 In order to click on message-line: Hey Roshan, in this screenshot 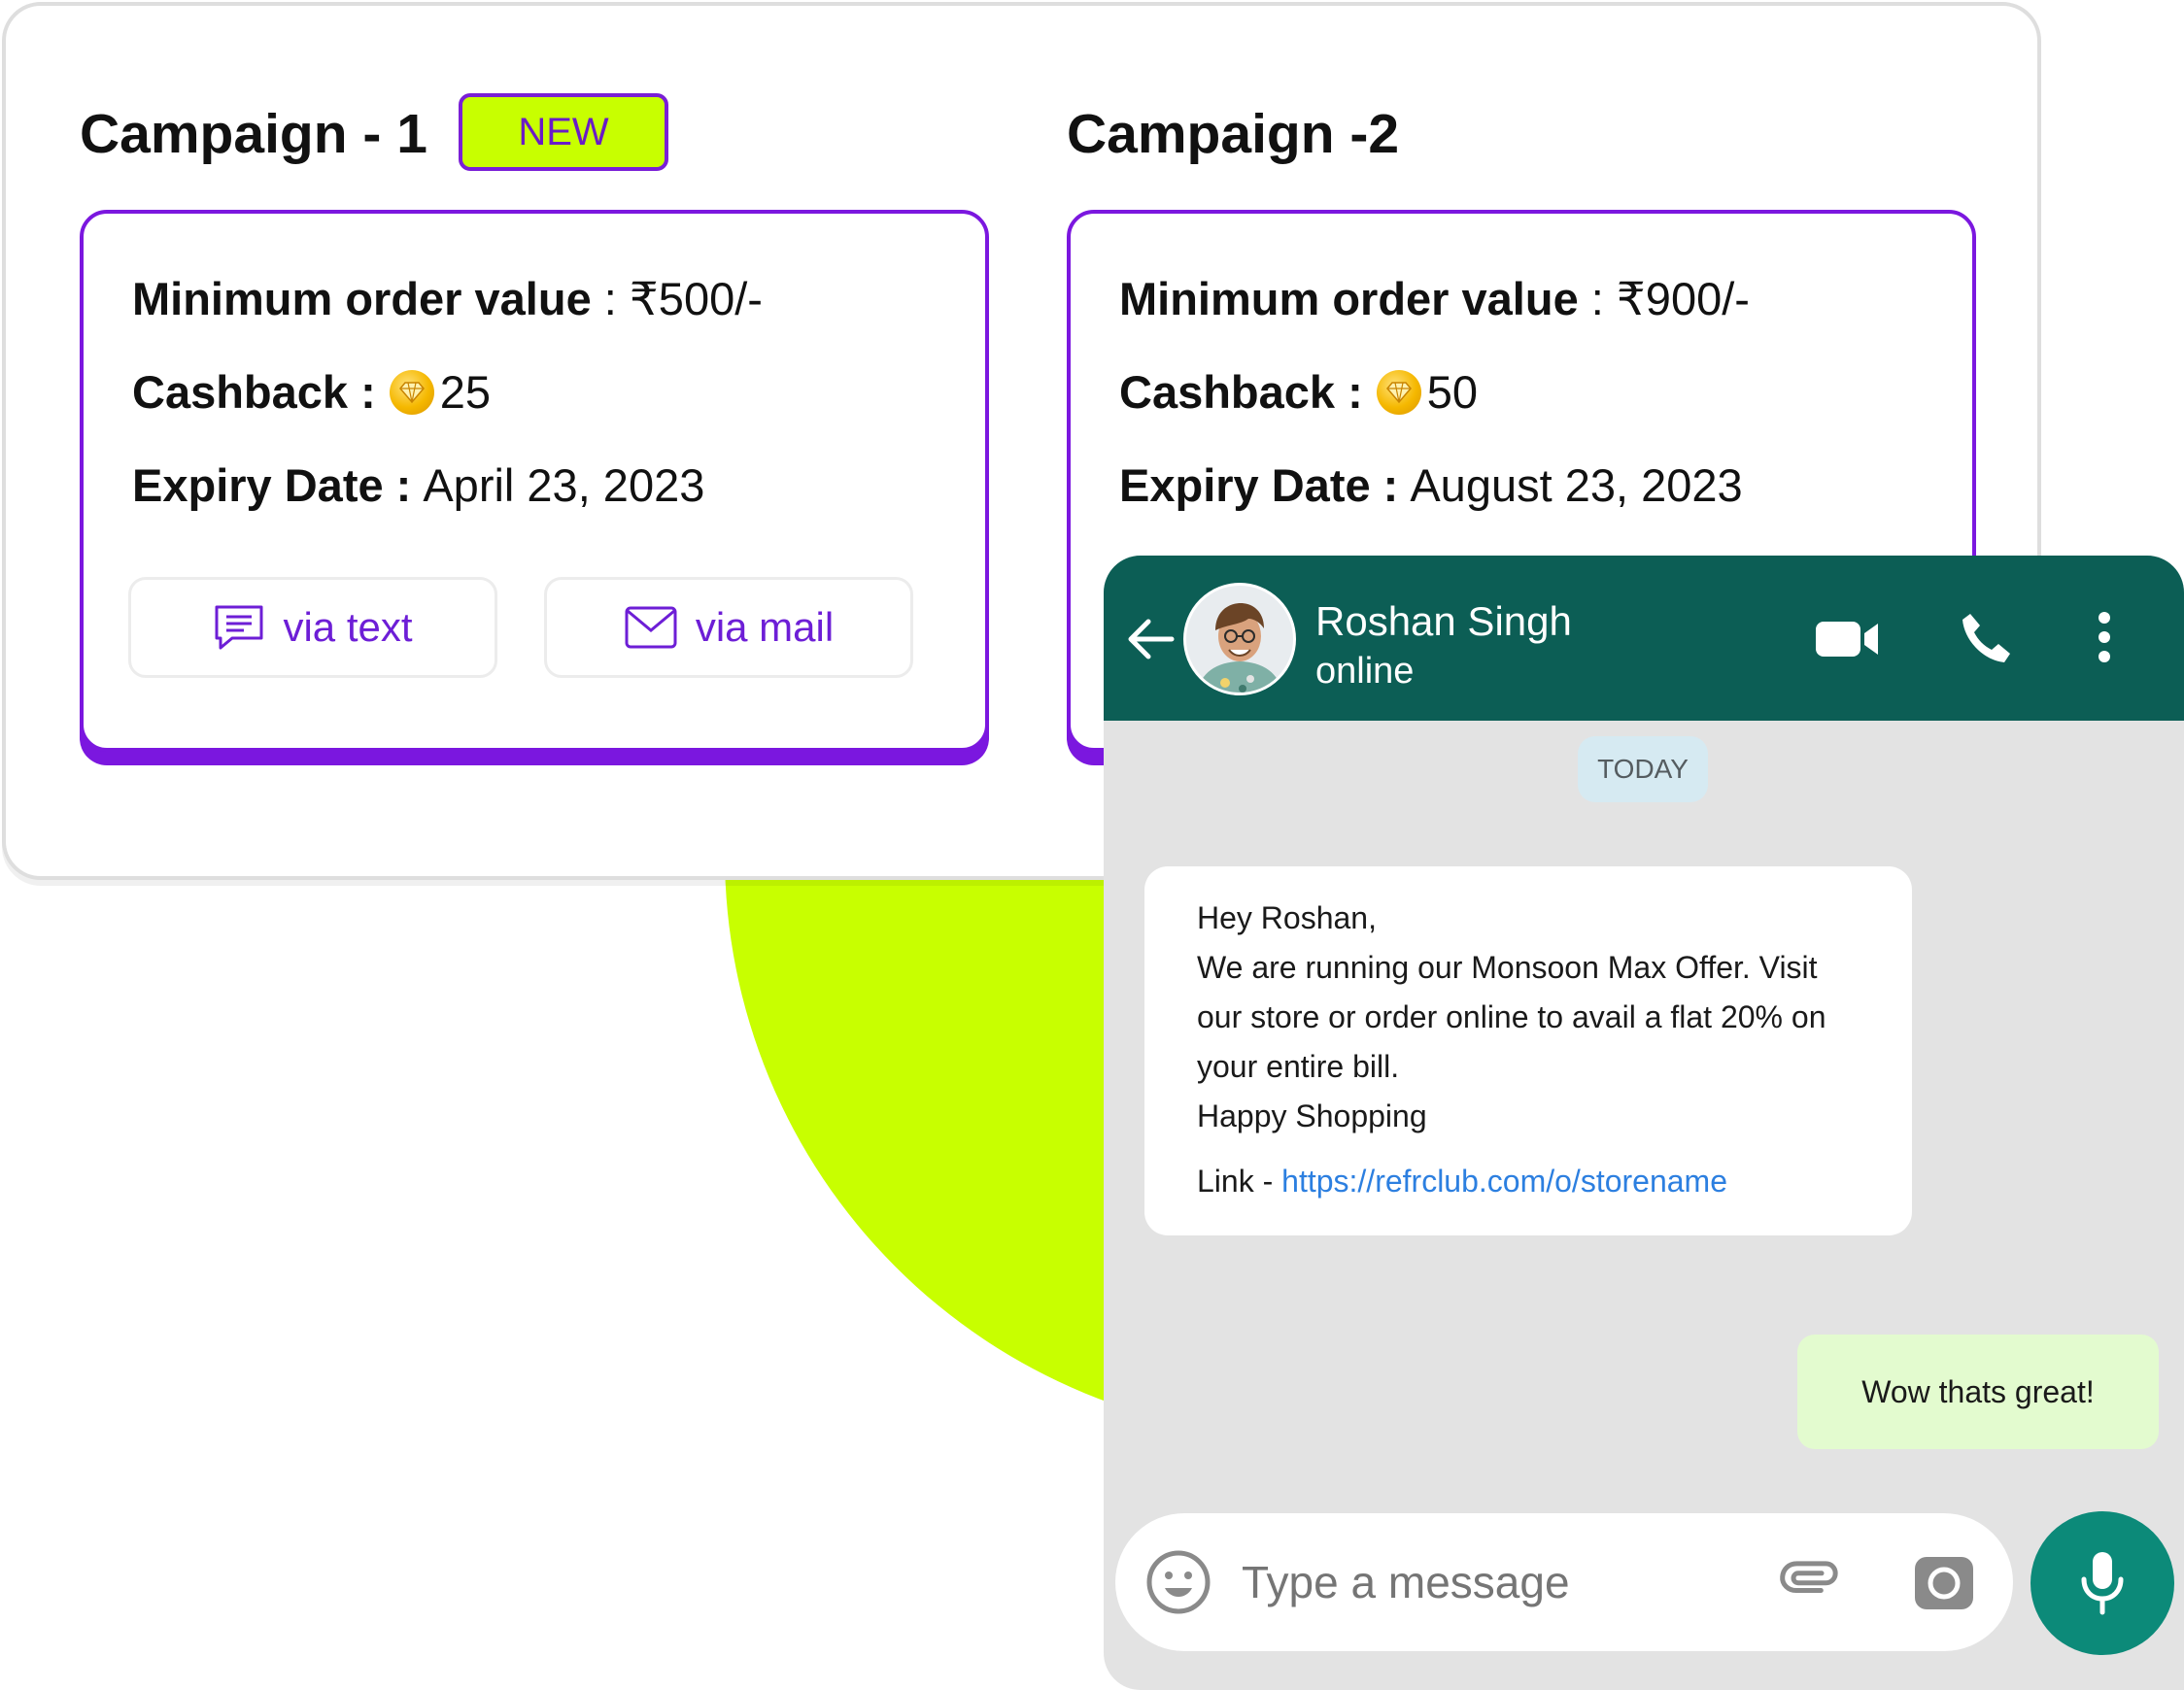, I will do `click(1287, 917)`.